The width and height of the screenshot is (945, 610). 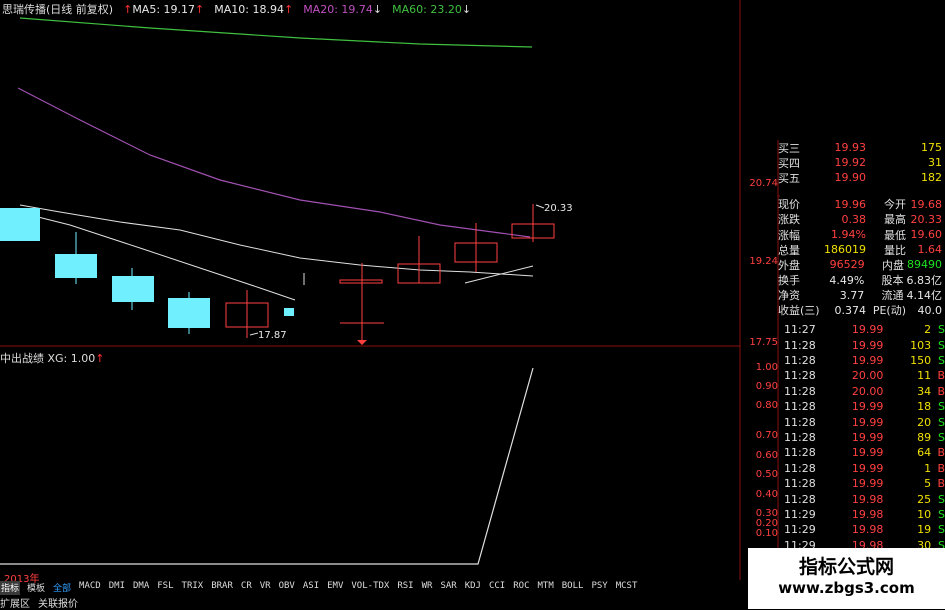 What do you see at coordinates (864, 530) in the screenshot?
I see `tick-row: 11:29 19.98 19 S` at bounding box center [864, 530].